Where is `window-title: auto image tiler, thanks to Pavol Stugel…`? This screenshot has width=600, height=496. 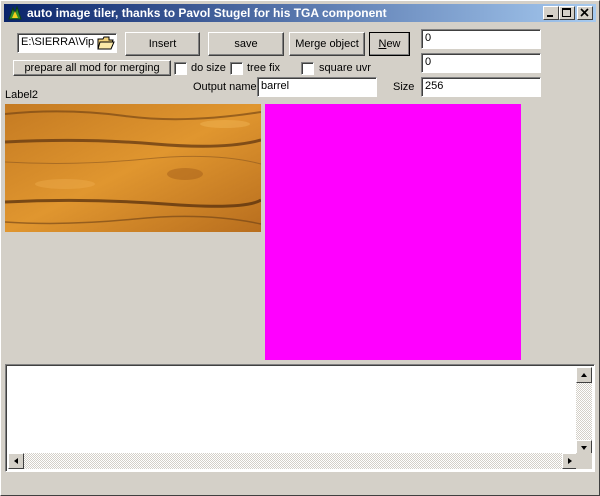 window-title: auto image tiler, thanks to Pavol Stugel… is located at coordinates (207, 13).